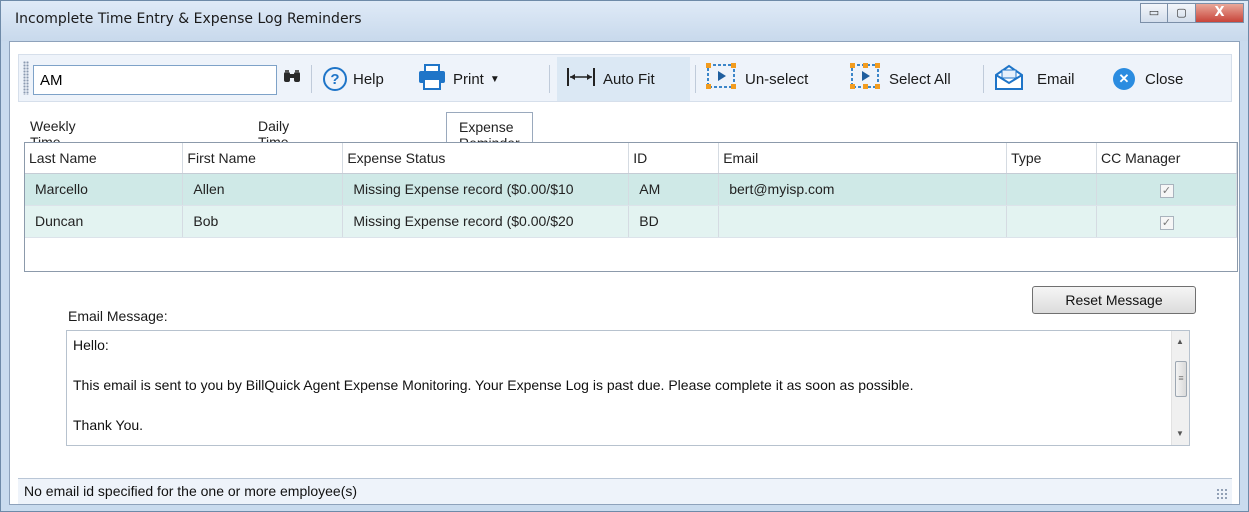  I want to click on cell-id: AM, so click(674, 189).